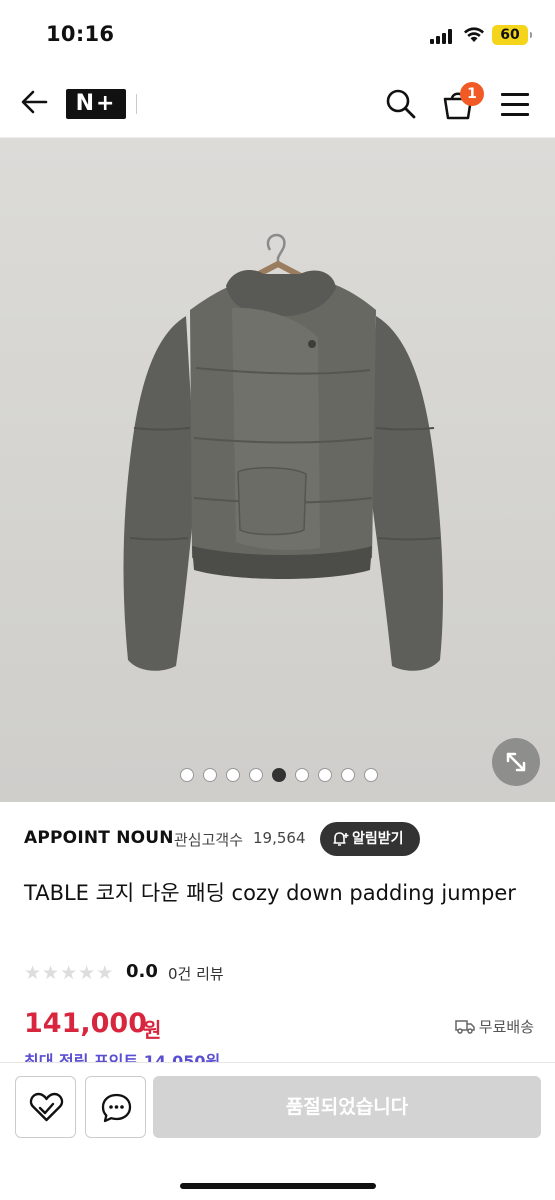 Image resolution: width=555 pixels, height=1200 pixels. What do you see at coordinates (278, 1186) in the screenshot?
I see `home-indicator` at bounding box center [278, 1186].